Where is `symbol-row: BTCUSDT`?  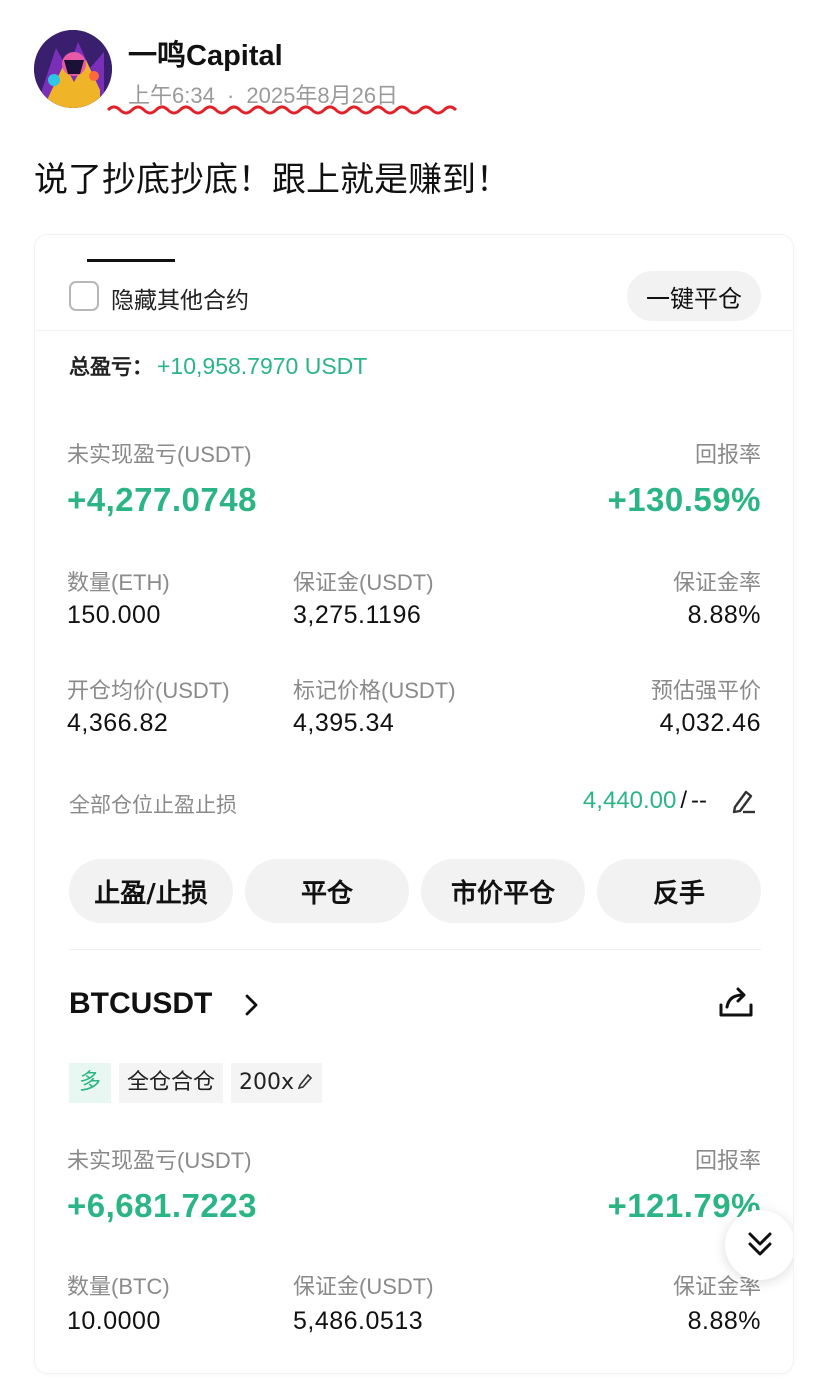
symbol-row: BTCUSDT is located at coordinates (415, 1009).